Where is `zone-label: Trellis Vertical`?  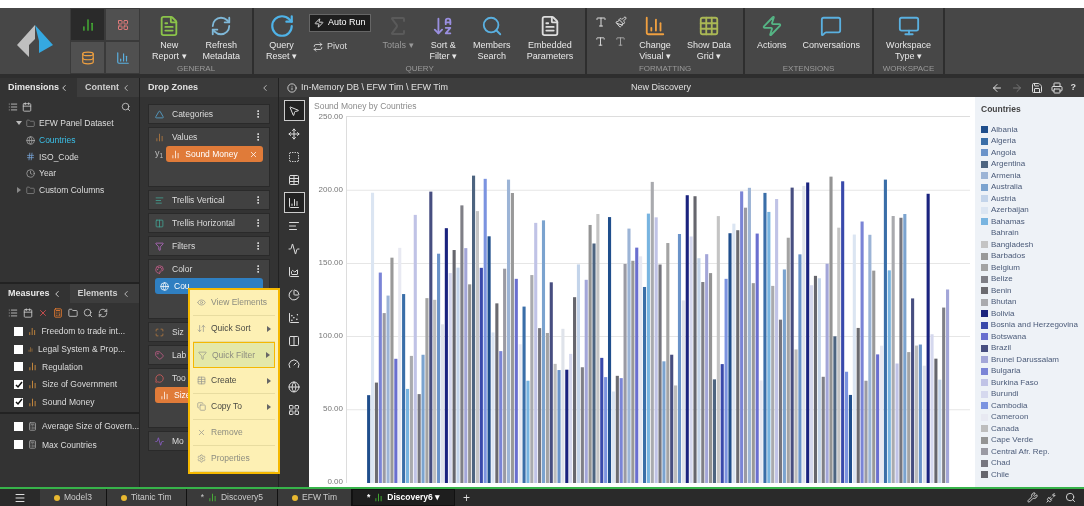 zone-label: Trellis Vertical is located at coordinates (198, 200).